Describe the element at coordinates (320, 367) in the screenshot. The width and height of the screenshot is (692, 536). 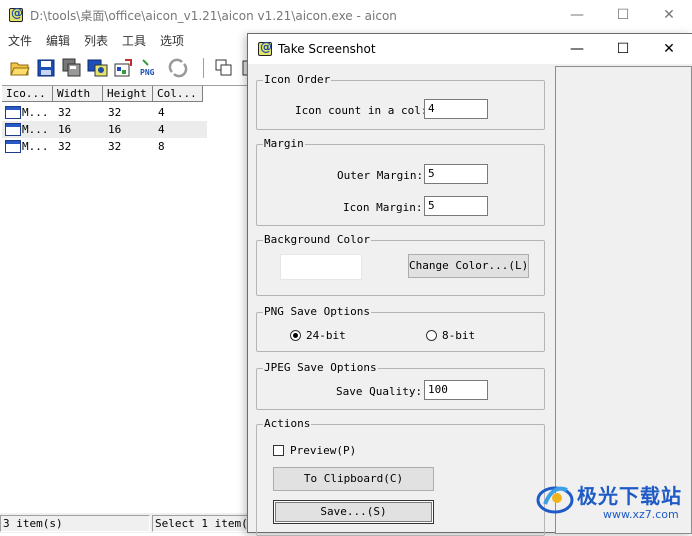
I see `jpeg-options-group-label: JPEG Save Options` at that location.